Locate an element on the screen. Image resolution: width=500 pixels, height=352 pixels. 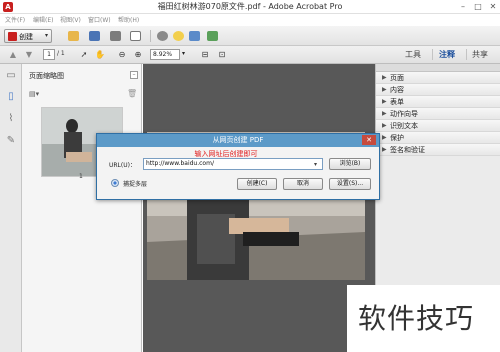
fit-page-icon: ⊡ is located at coordinates (222, 55).